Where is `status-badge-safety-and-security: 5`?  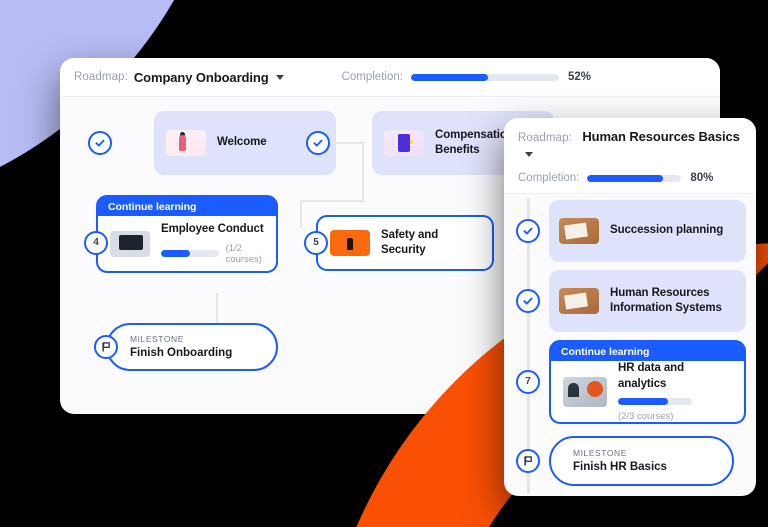
status-badge-safety-and-security: 5 is located at coordinates (316, 243).